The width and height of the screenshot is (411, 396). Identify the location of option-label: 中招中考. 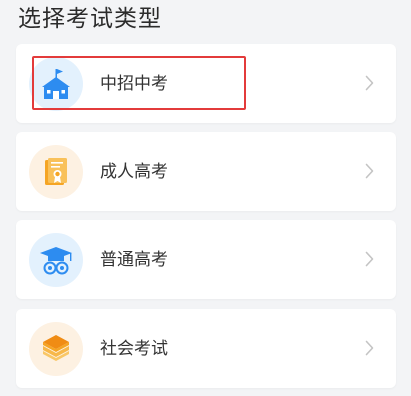
(134, 84).